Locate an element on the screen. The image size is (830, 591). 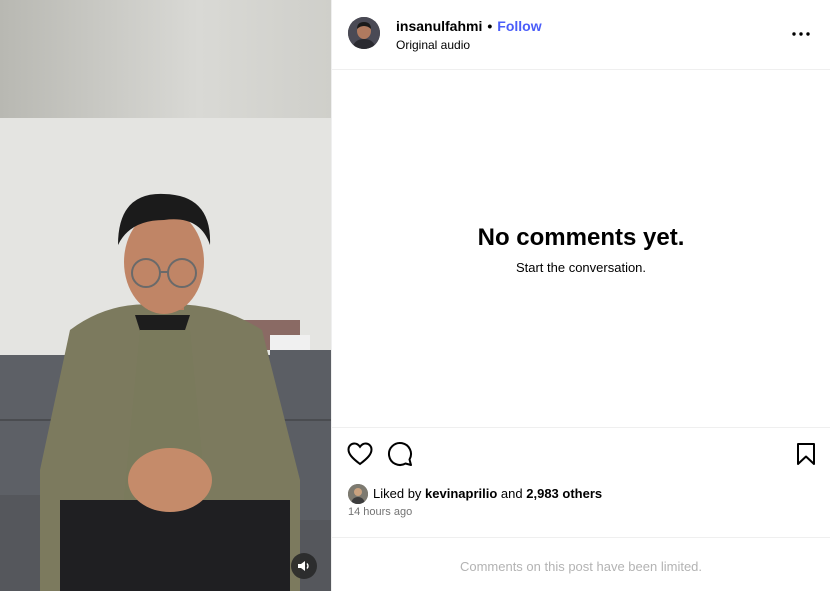
like-button is located at coordinates (360, 454).